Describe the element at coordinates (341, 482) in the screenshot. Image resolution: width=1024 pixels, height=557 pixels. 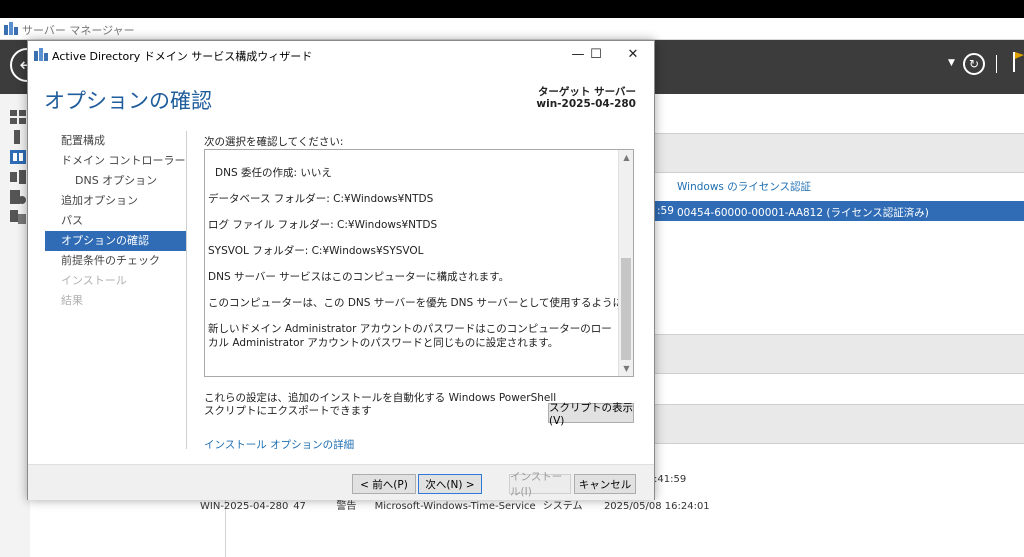
I see `wizard-footer: < 前へ(P) 次へ(N) > インストール(I) キャンセル` at that location.